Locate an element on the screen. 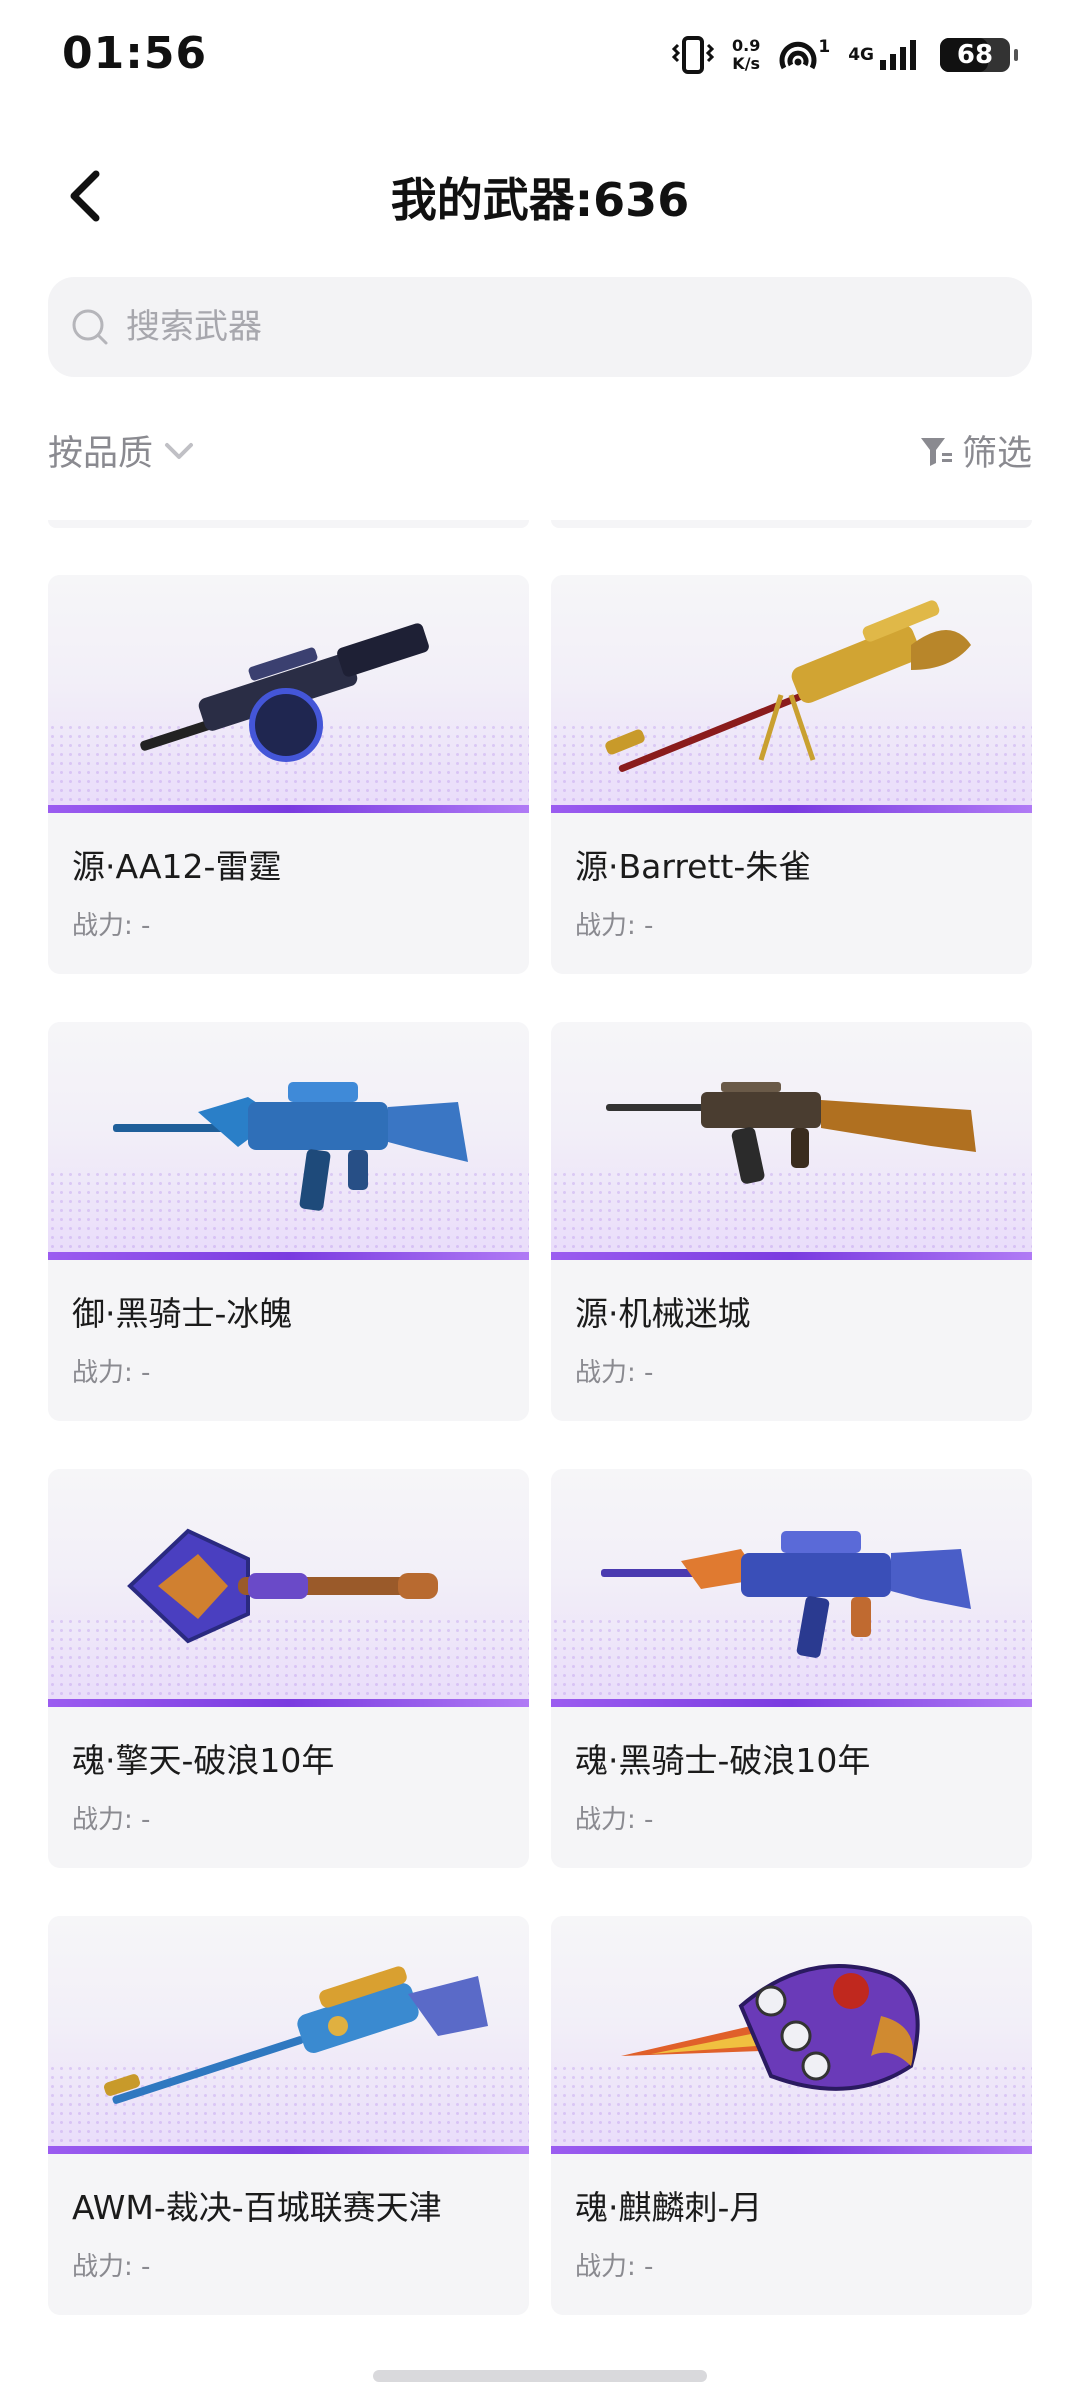 This screenshot has height=2403, width=1080. header: 我的武器:636 is located at coordinates (540, 195).